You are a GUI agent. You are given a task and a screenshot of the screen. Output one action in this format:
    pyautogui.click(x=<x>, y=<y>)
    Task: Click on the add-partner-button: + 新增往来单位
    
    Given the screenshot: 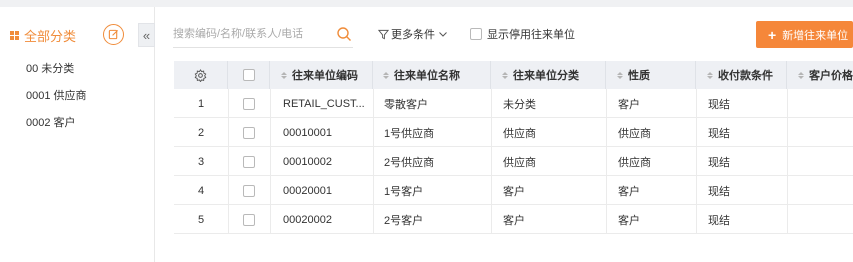 What is the action you would take?
    pyautogui.click(x=804, y=34)
    